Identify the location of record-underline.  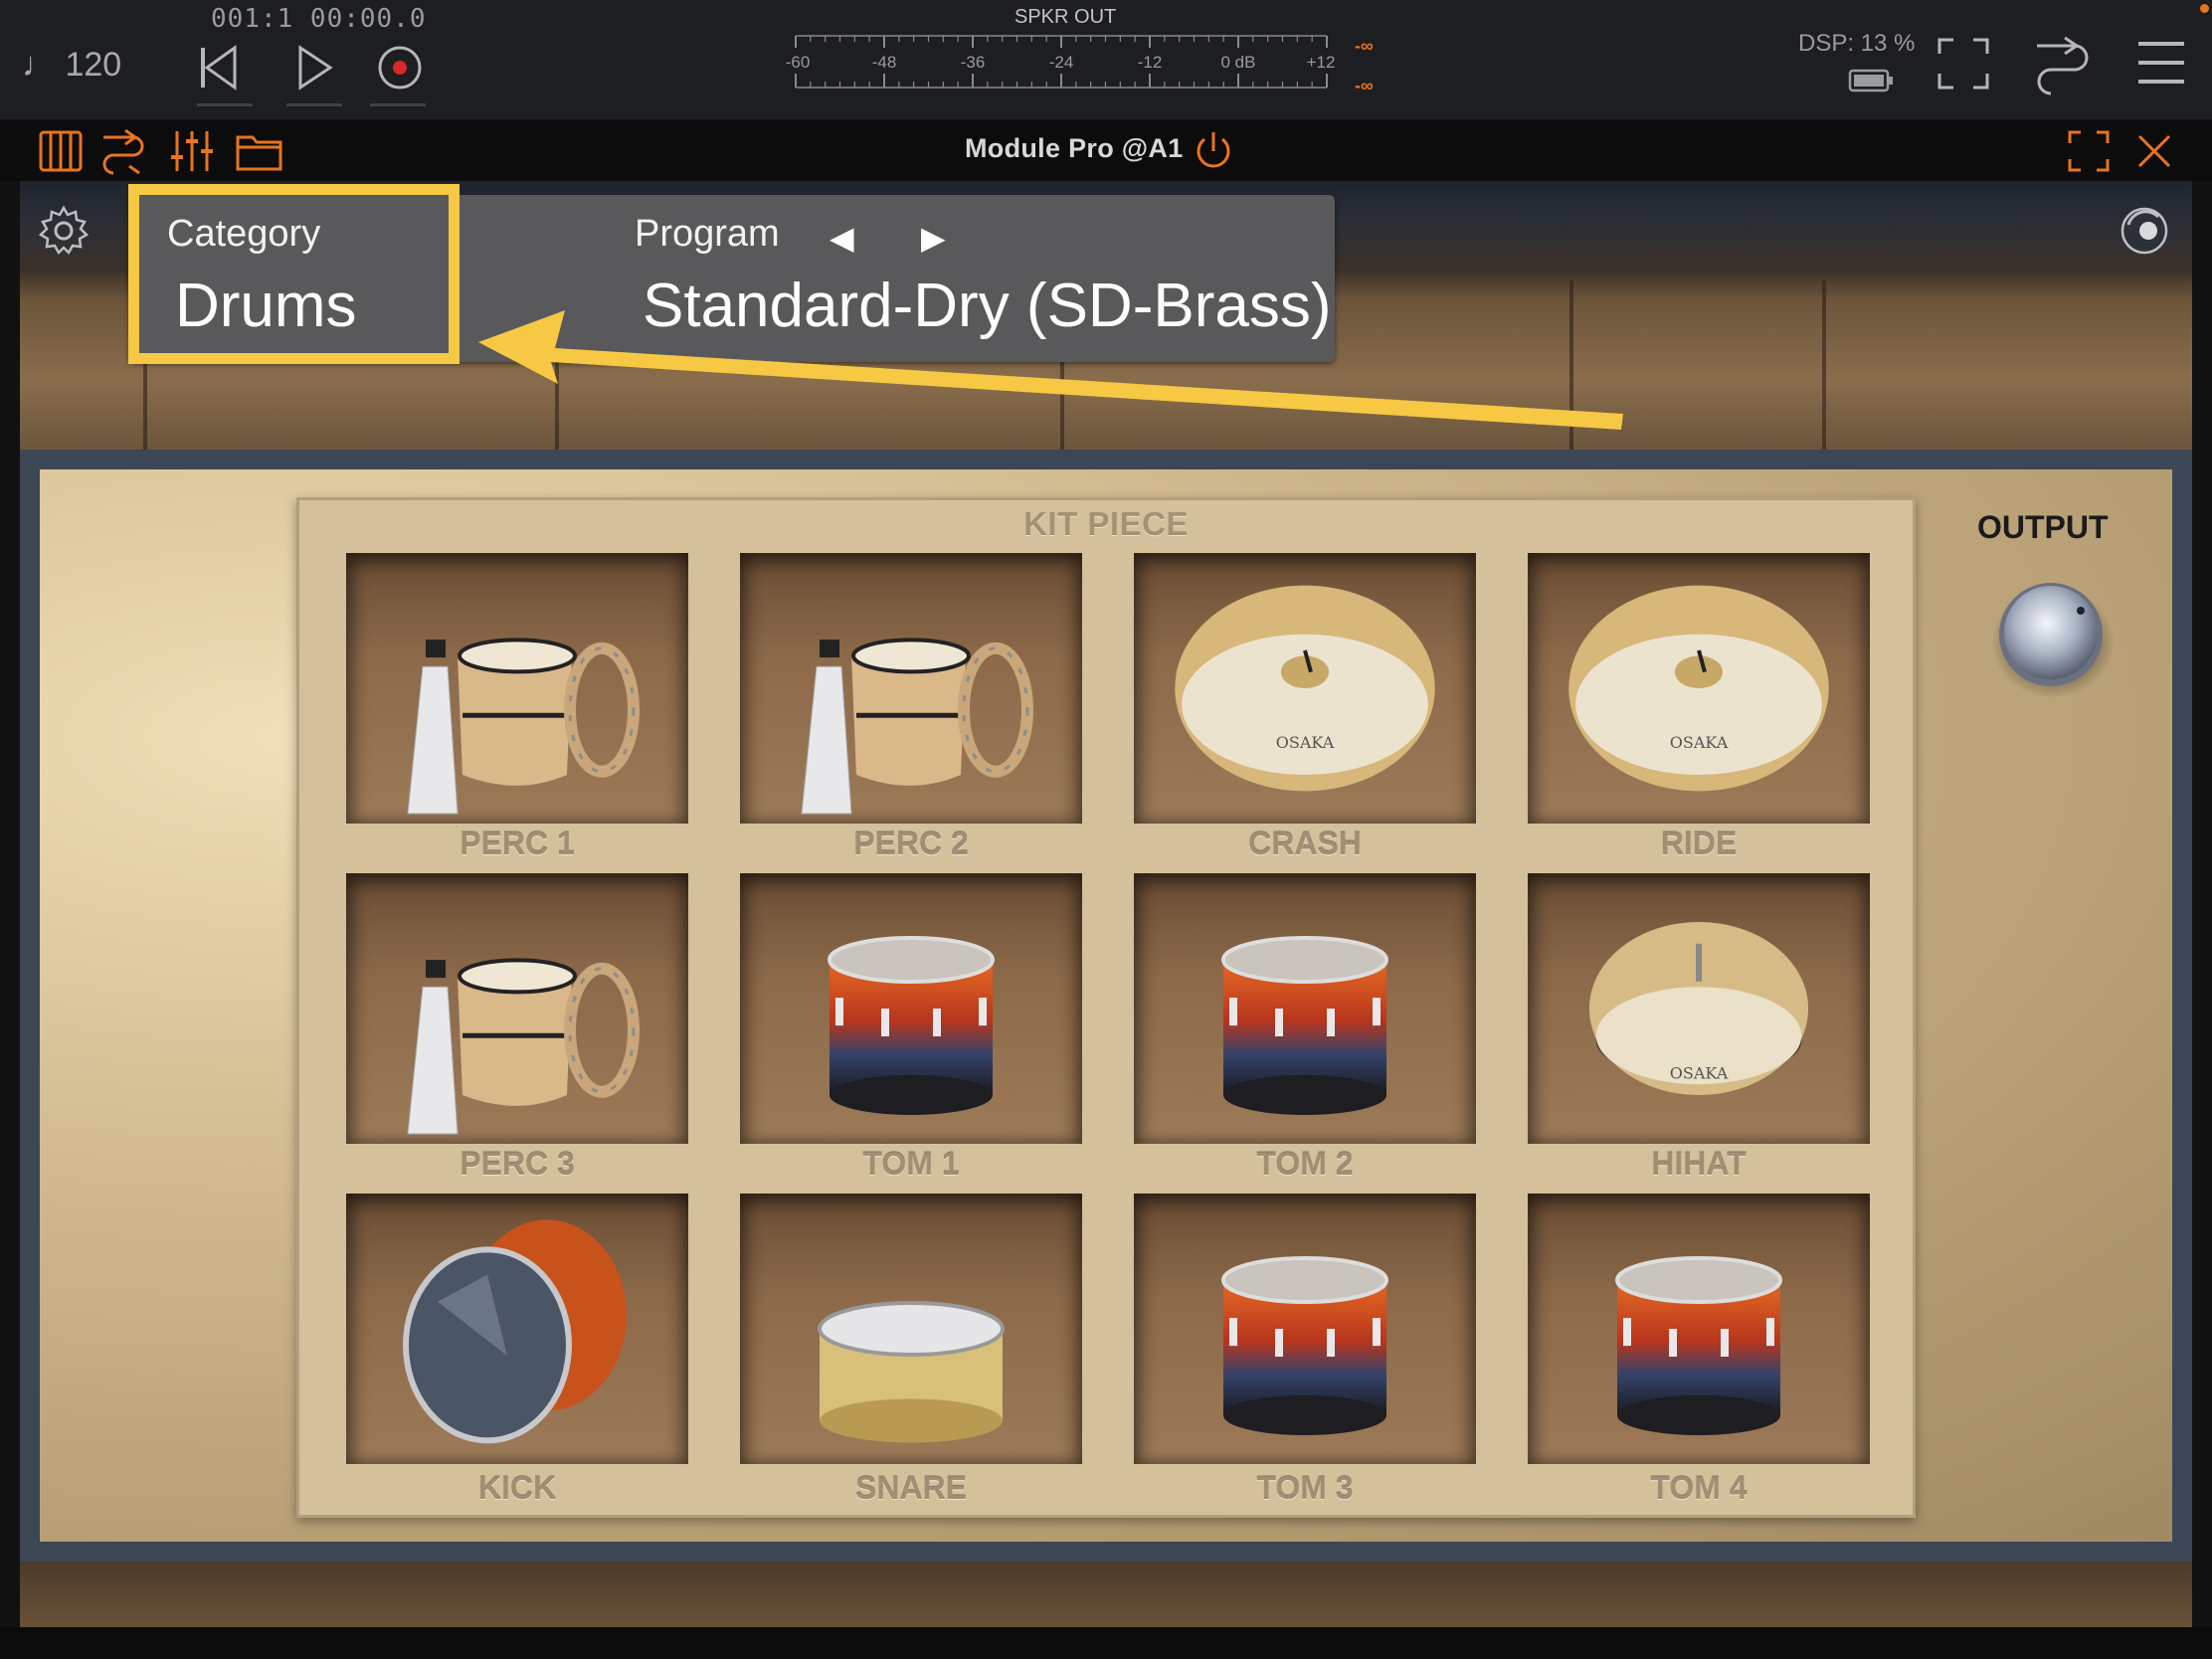
(398, 104).